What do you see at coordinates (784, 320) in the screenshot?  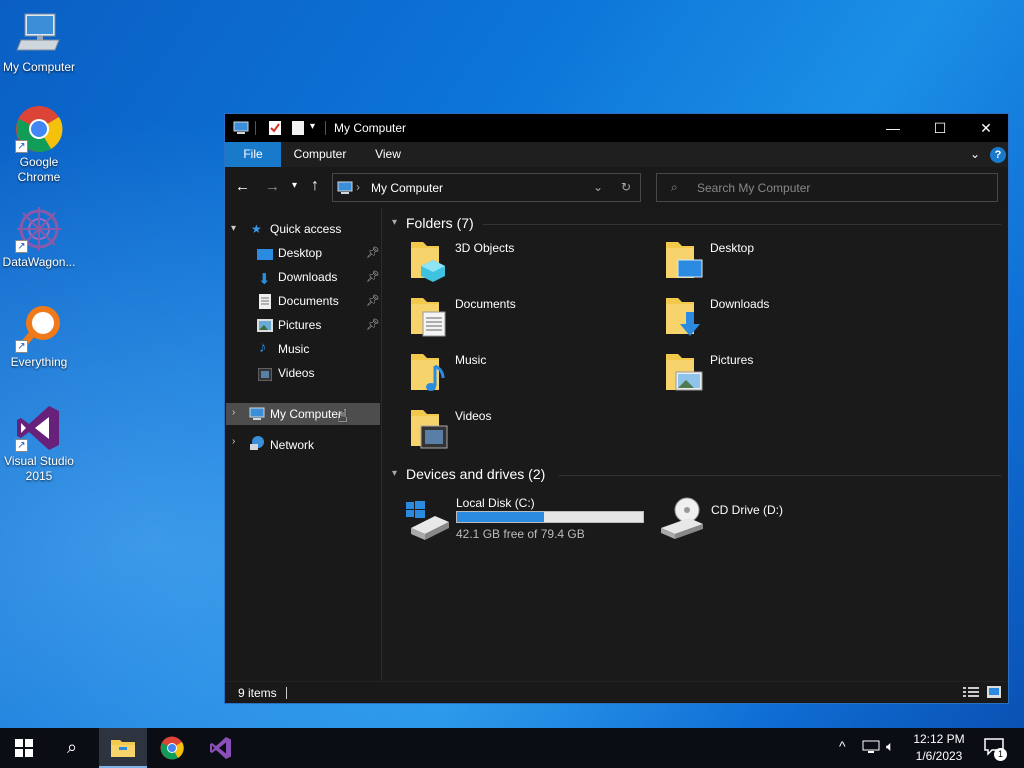 I see `folder-downloads: Downloads` at bounding box center [784, 320].